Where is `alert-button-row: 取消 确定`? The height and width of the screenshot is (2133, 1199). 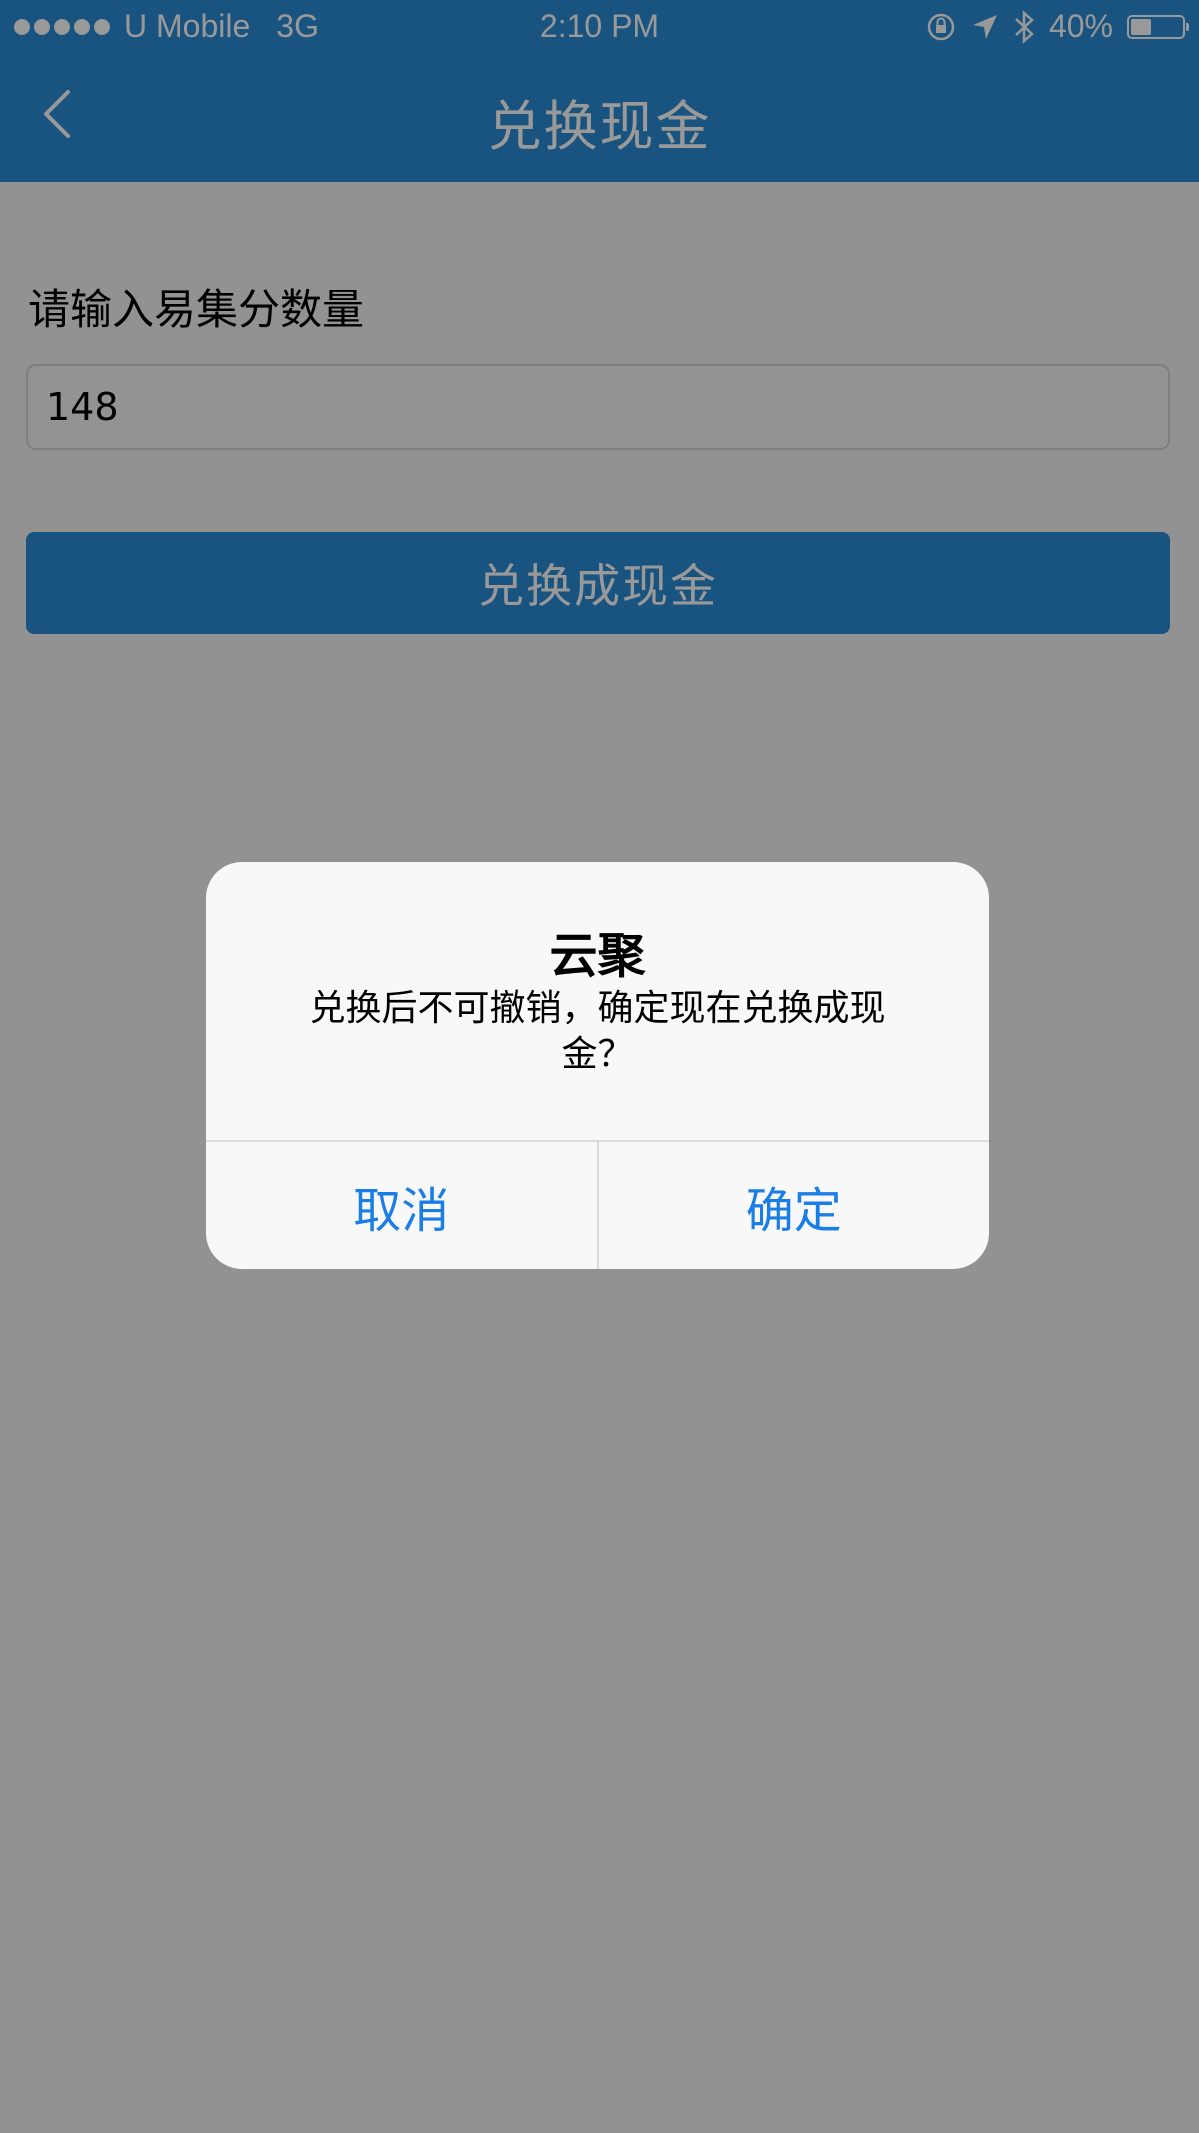 alert-button-row: 取消 确定 is located at coordinates (597, 1205).